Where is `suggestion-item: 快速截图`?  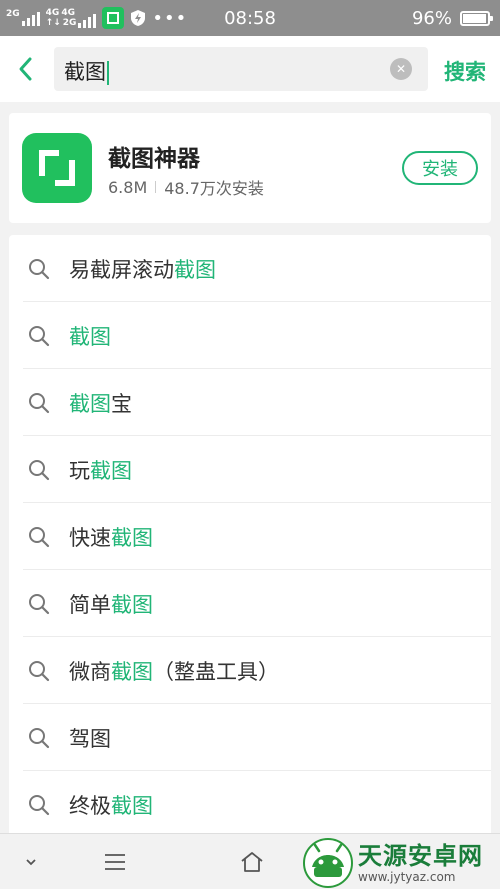 suggestion-item: 快速截图 is located at coordinates (250, 536).